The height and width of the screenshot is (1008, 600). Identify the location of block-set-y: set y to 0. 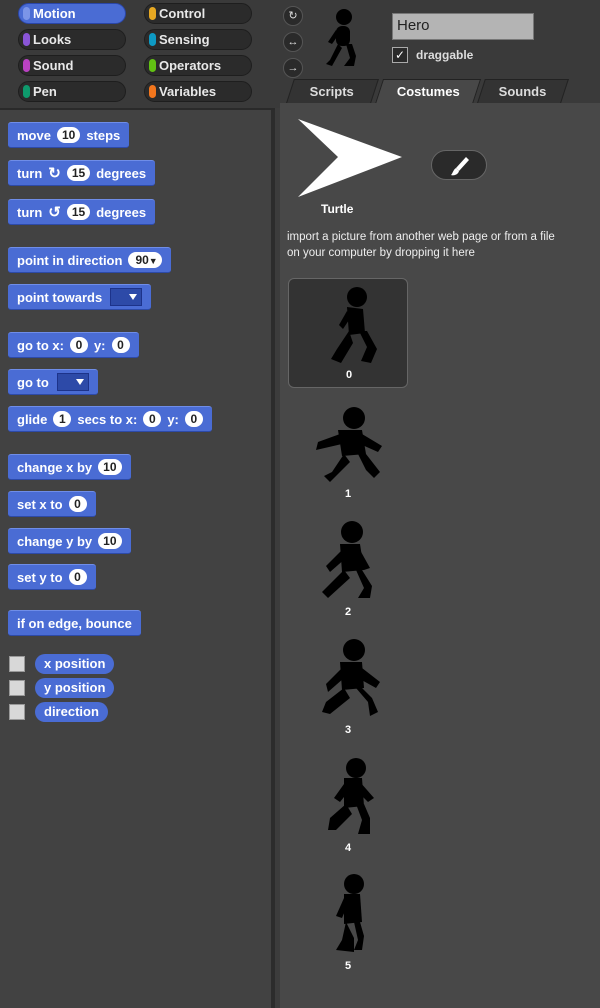
(52, 577).